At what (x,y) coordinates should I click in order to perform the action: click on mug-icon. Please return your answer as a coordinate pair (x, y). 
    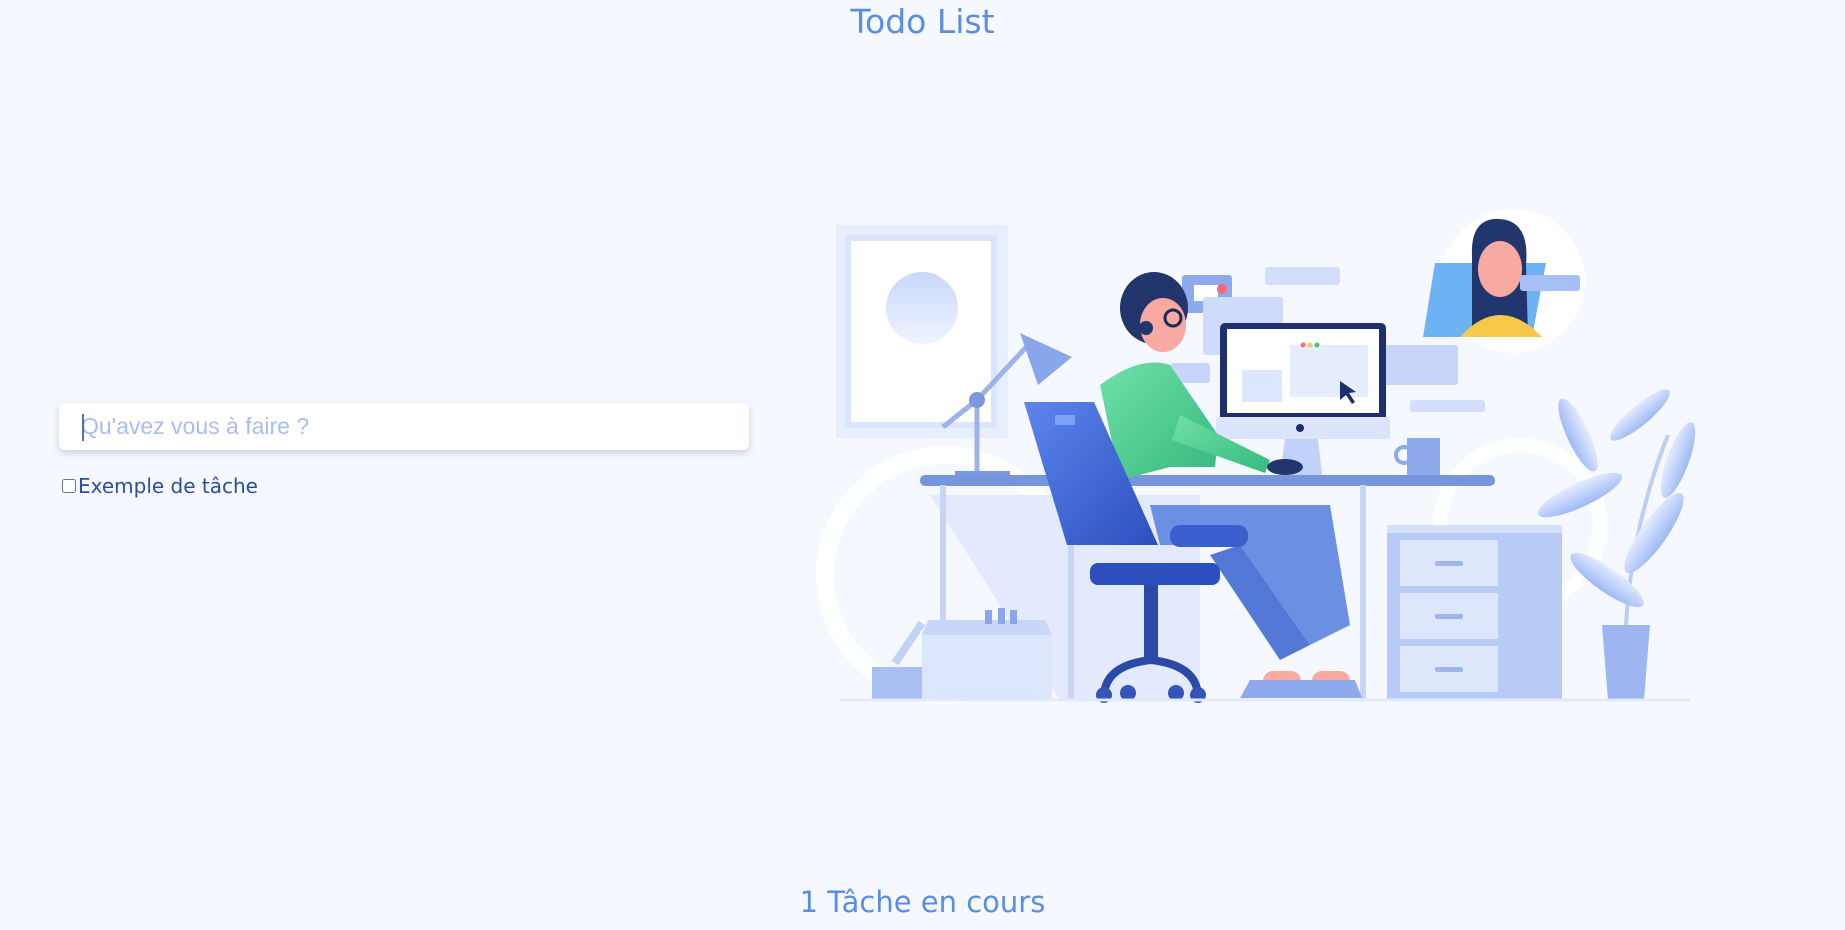
    Looking at the image, I should click on (1417, 456).